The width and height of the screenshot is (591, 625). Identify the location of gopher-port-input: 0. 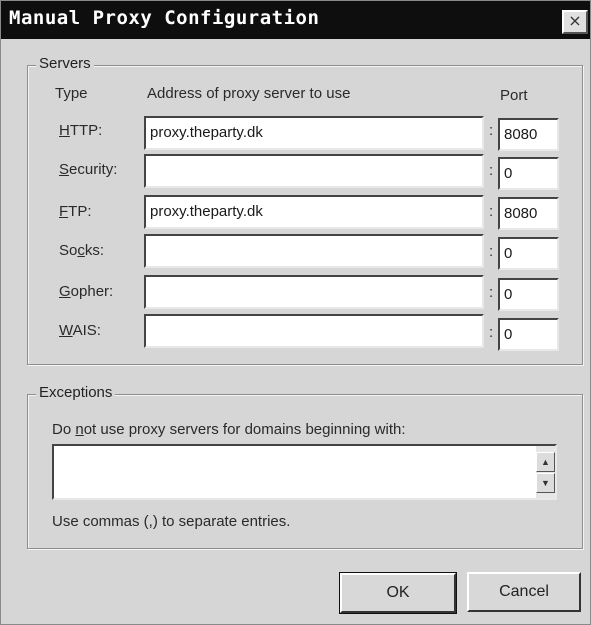
(528, 294).